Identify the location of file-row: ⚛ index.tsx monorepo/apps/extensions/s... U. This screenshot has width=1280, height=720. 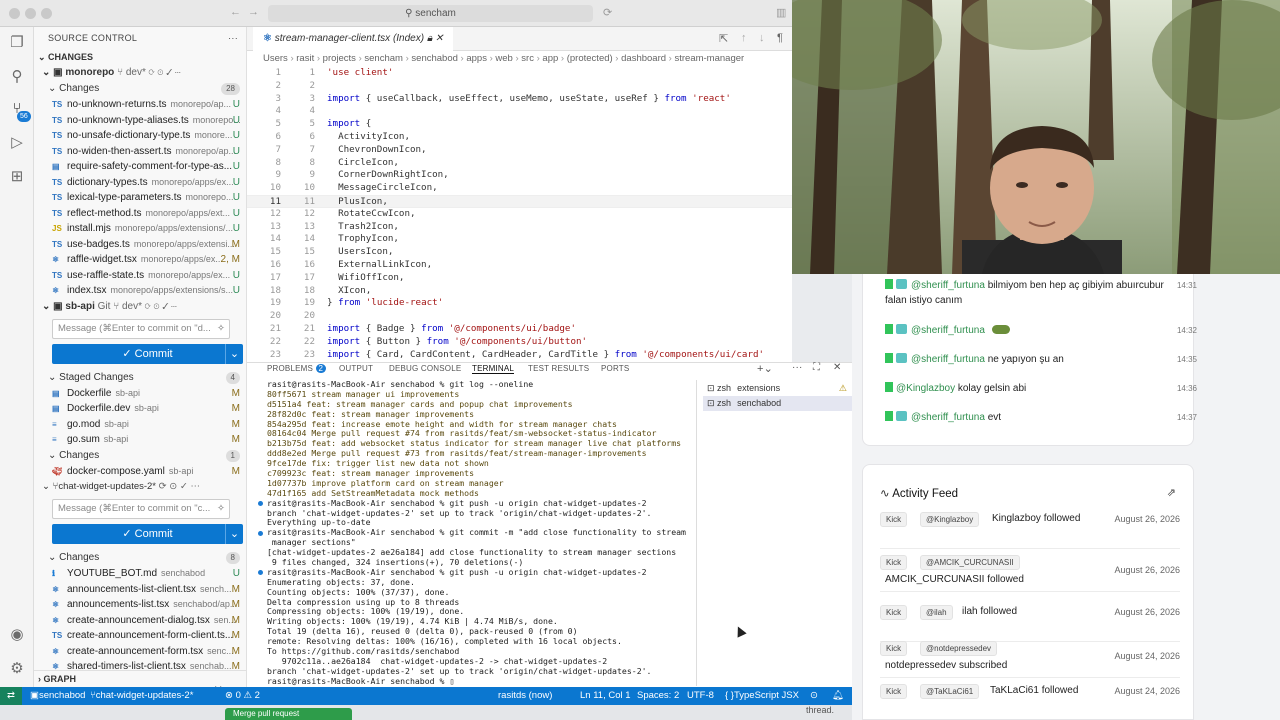
(140, 291).